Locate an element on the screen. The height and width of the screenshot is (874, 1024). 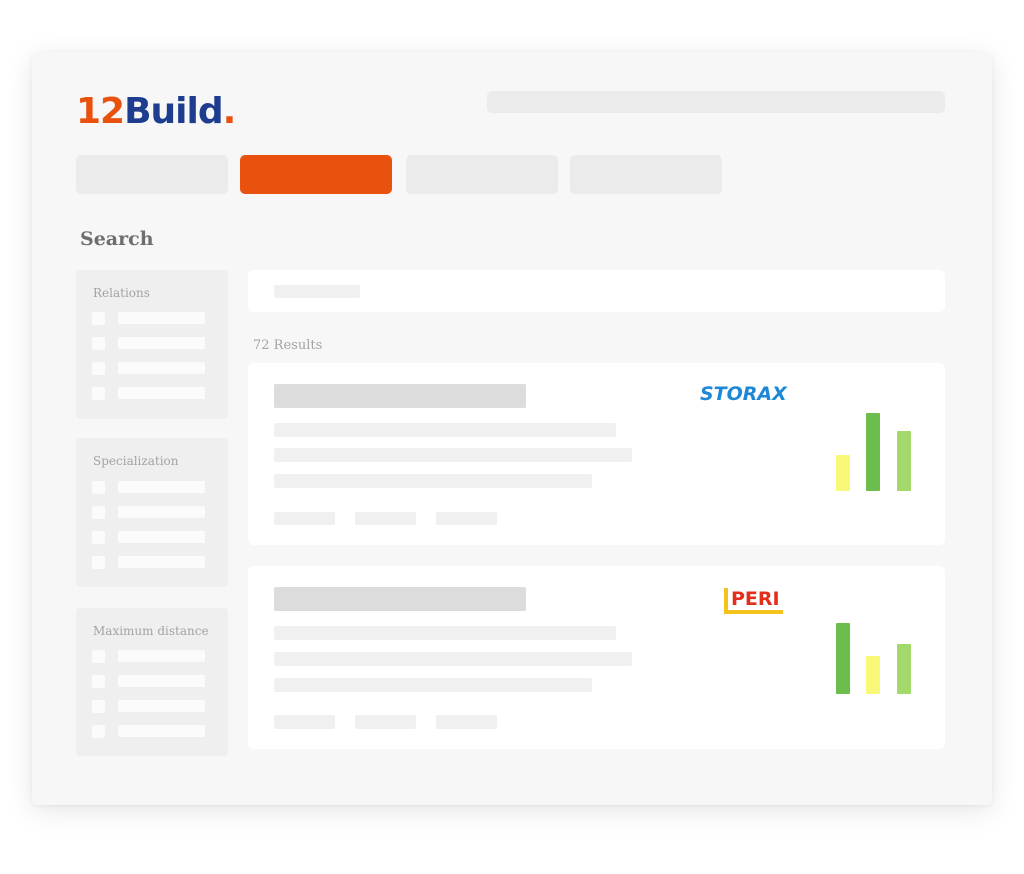
filter-group-specialization: Specialization is located at coordinates (152, 512).